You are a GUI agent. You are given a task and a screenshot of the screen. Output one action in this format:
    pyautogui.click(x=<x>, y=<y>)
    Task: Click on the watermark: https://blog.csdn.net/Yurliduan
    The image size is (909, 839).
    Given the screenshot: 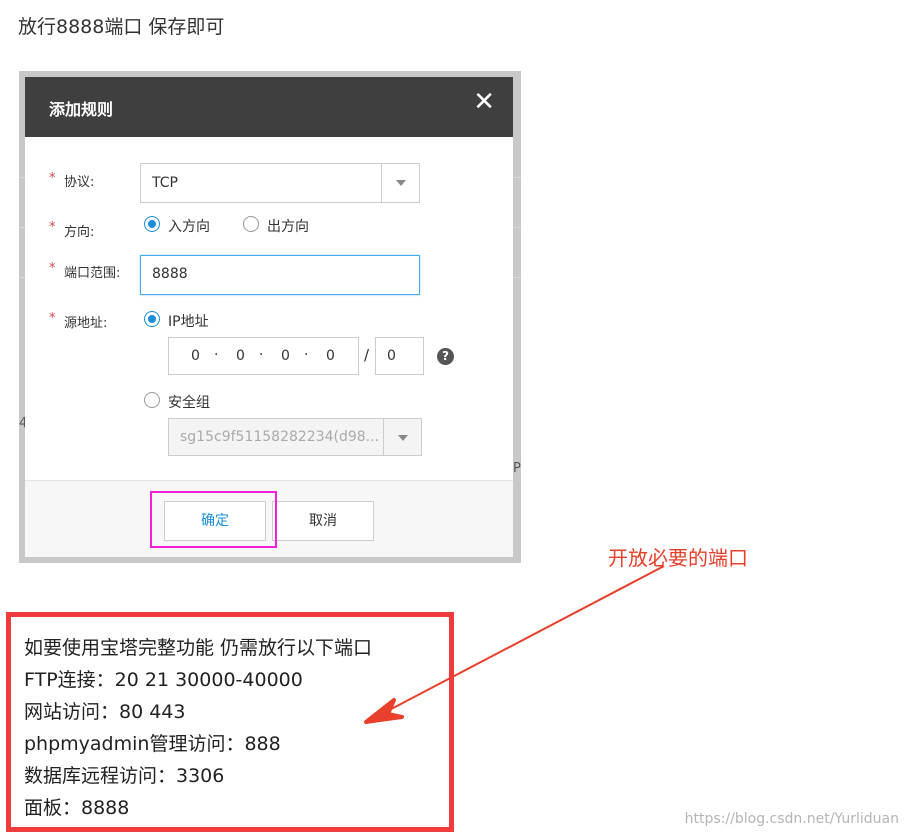 What is the action you would take?
    pyautogui.click(x=791, y=819)
    